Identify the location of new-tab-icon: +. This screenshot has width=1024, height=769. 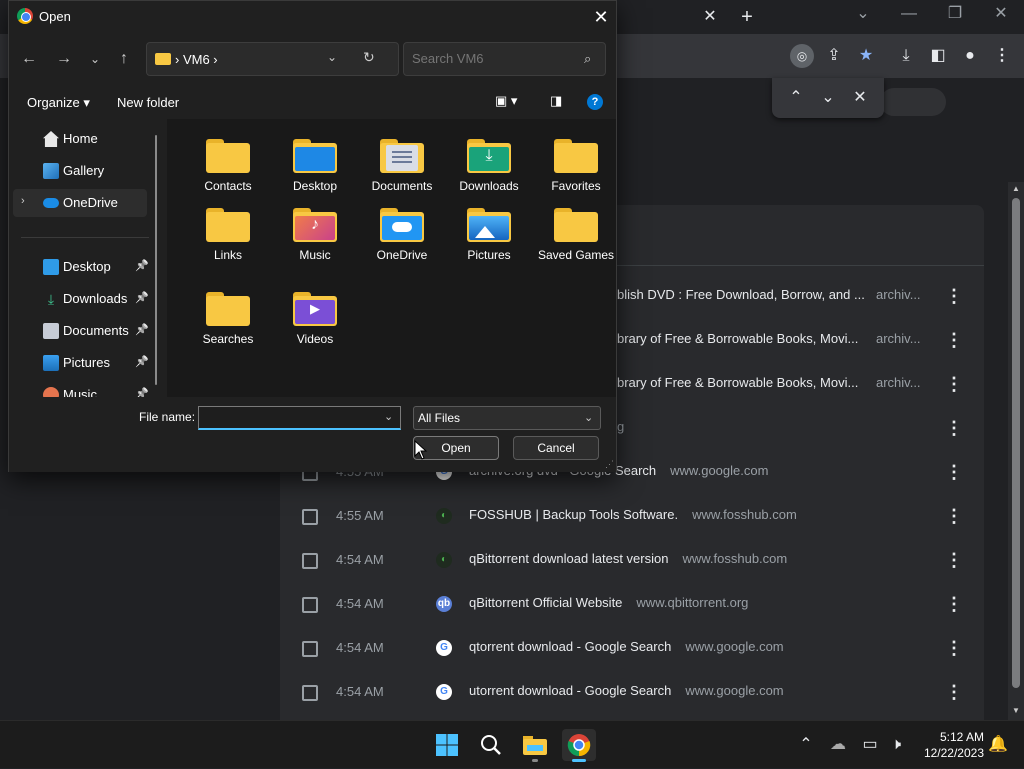
(747, 17).